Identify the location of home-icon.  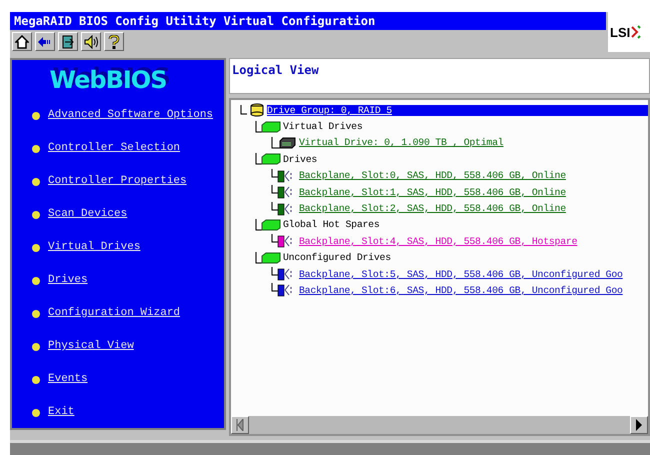
(22, 41).